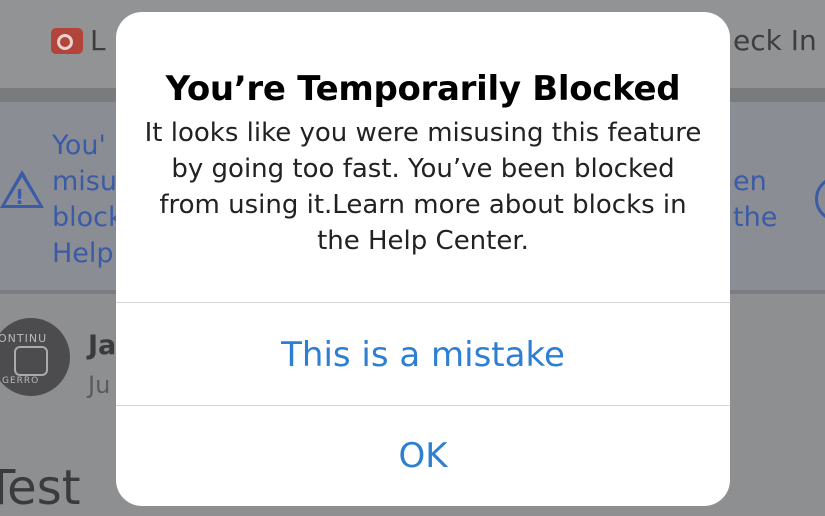 This screenshot has width=825, height=516. I want to click on post-author-name: Ja, so click(102, 345).